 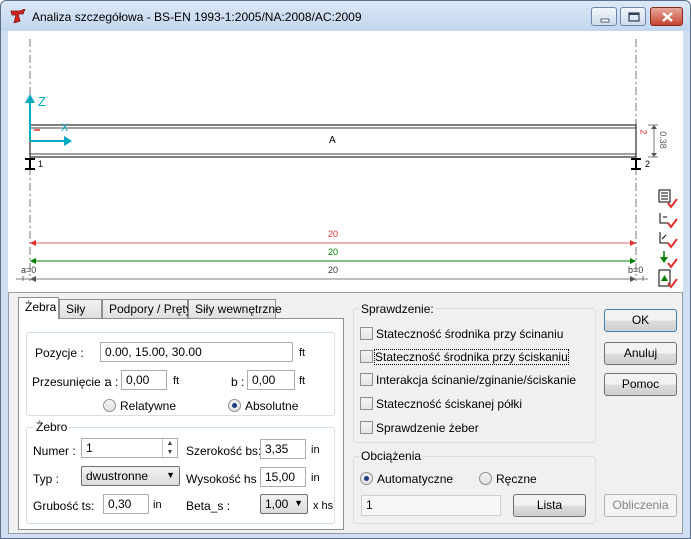 I want to click on check-shear-buckling, so click(x=366, y=333).